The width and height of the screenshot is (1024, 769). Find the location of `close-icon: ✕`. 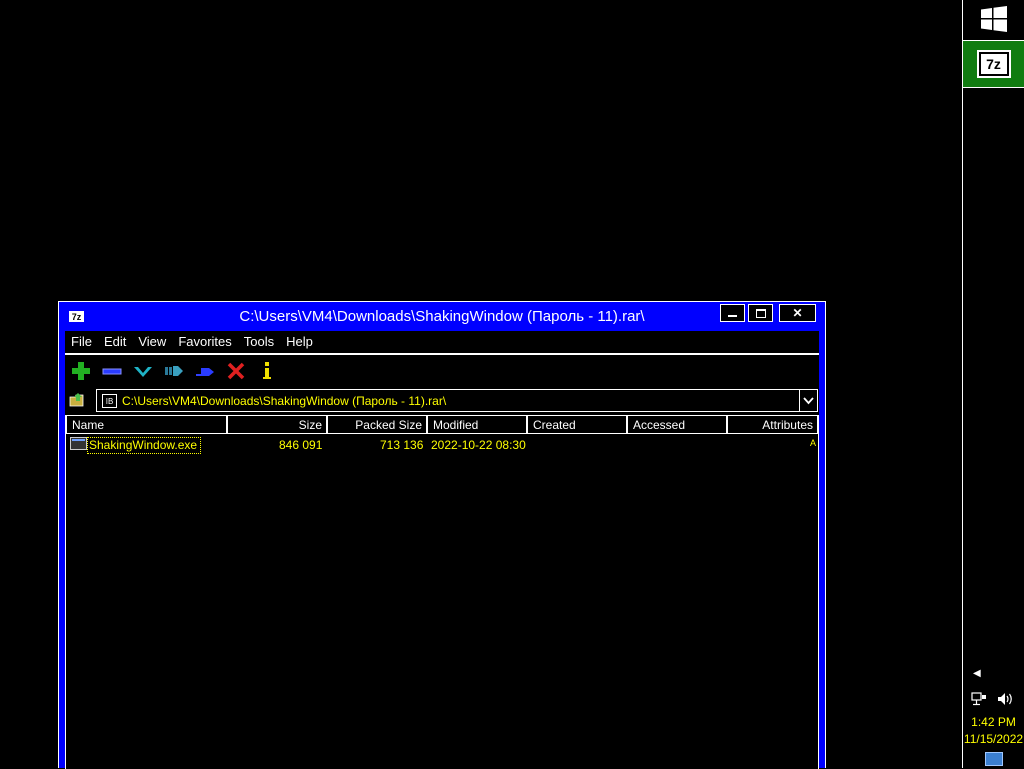

close-icon: ✕ is located at coordinates (797, 313).